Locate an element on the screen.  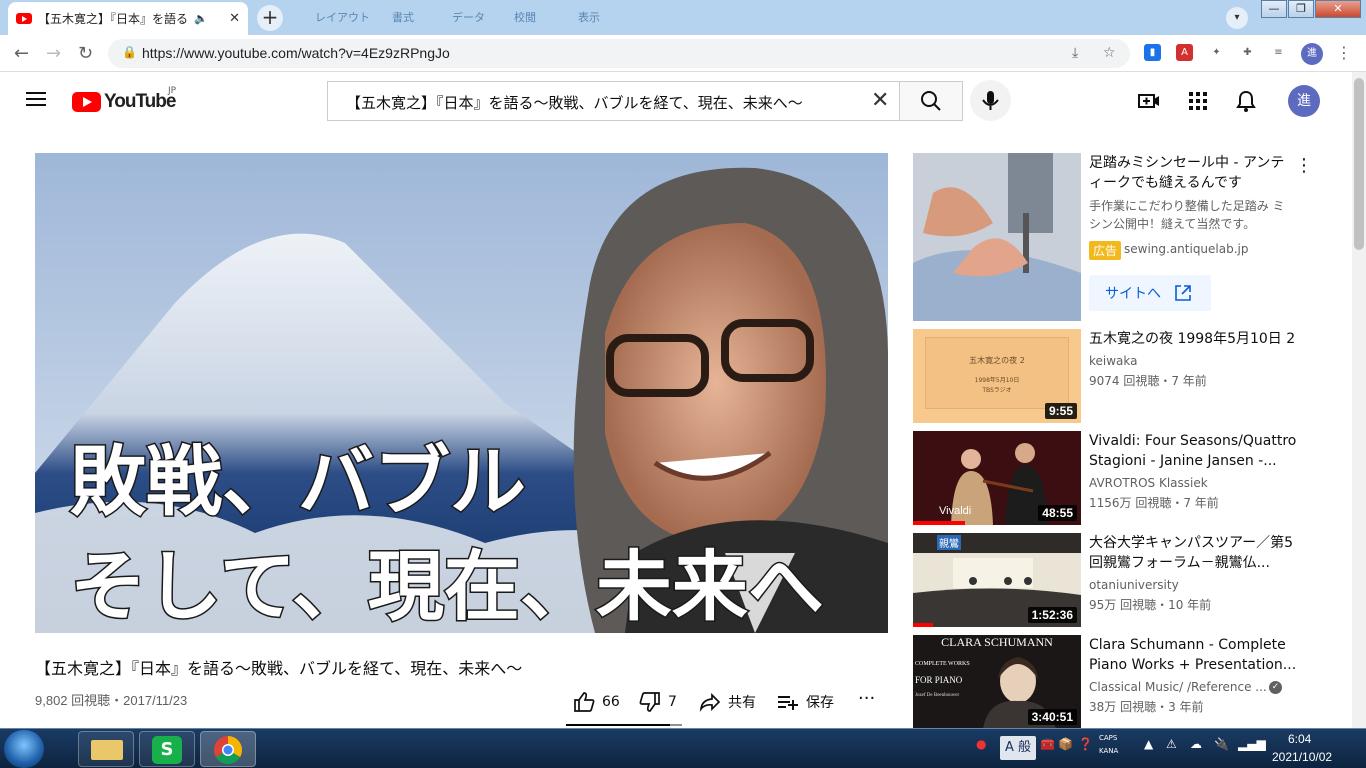
pdf-extension-icon: A is located at coordinates (1184, 52).